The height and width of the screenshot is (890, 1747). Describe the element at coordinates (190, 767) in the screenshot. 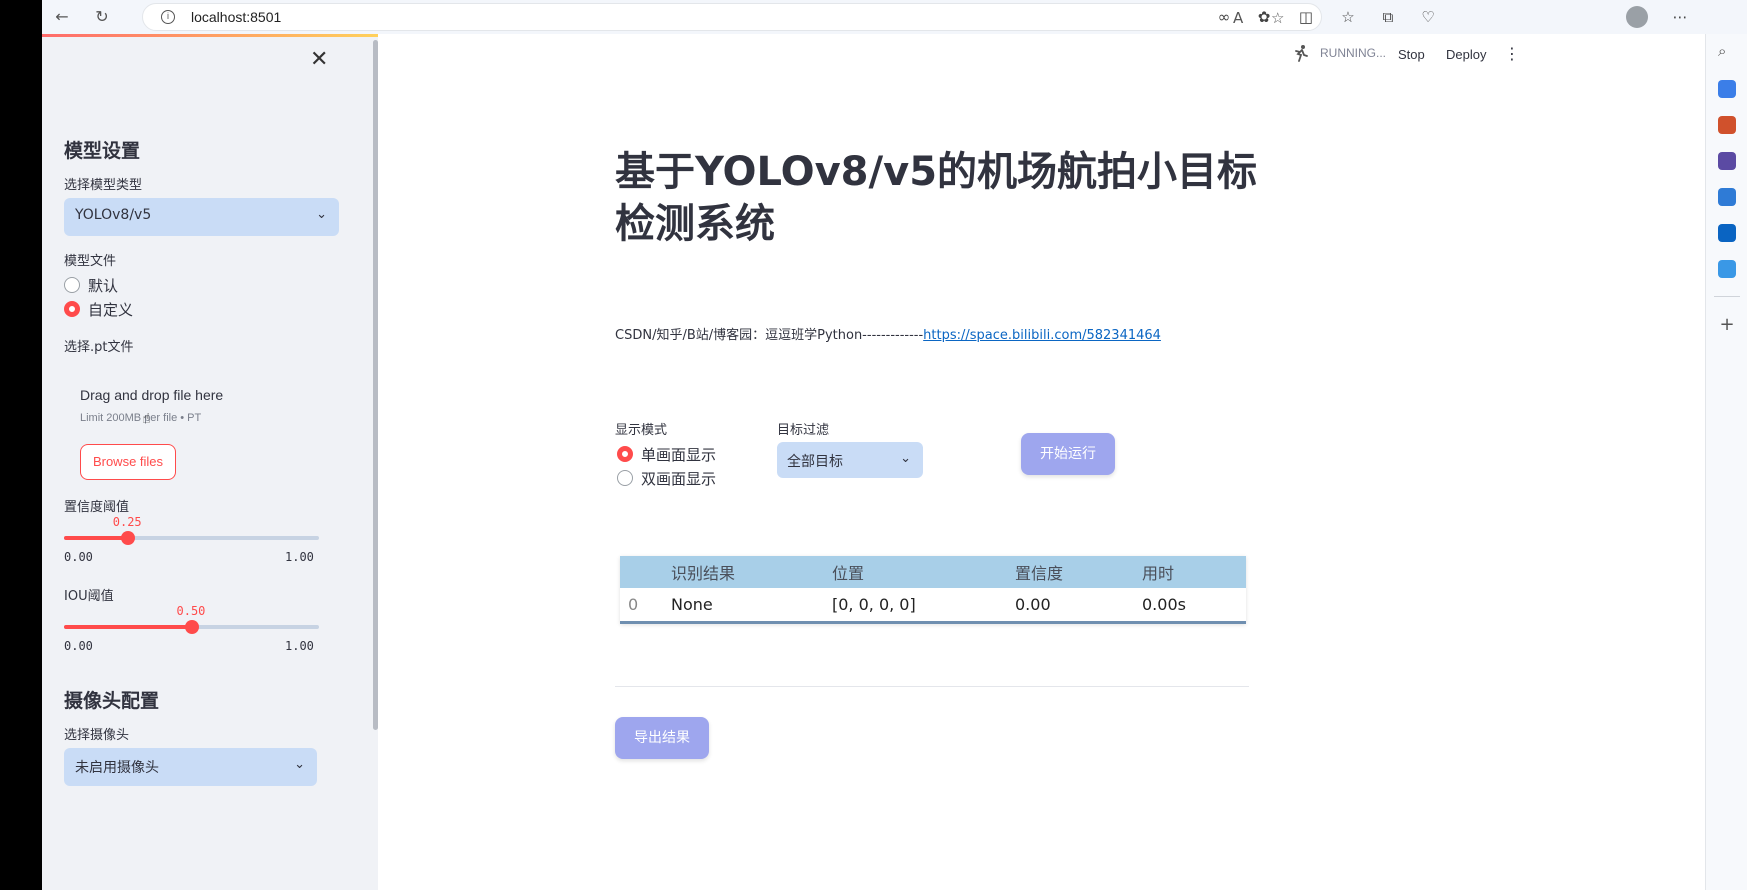

I see `camera-select: 未启用摄像头 ⌄` at that location.